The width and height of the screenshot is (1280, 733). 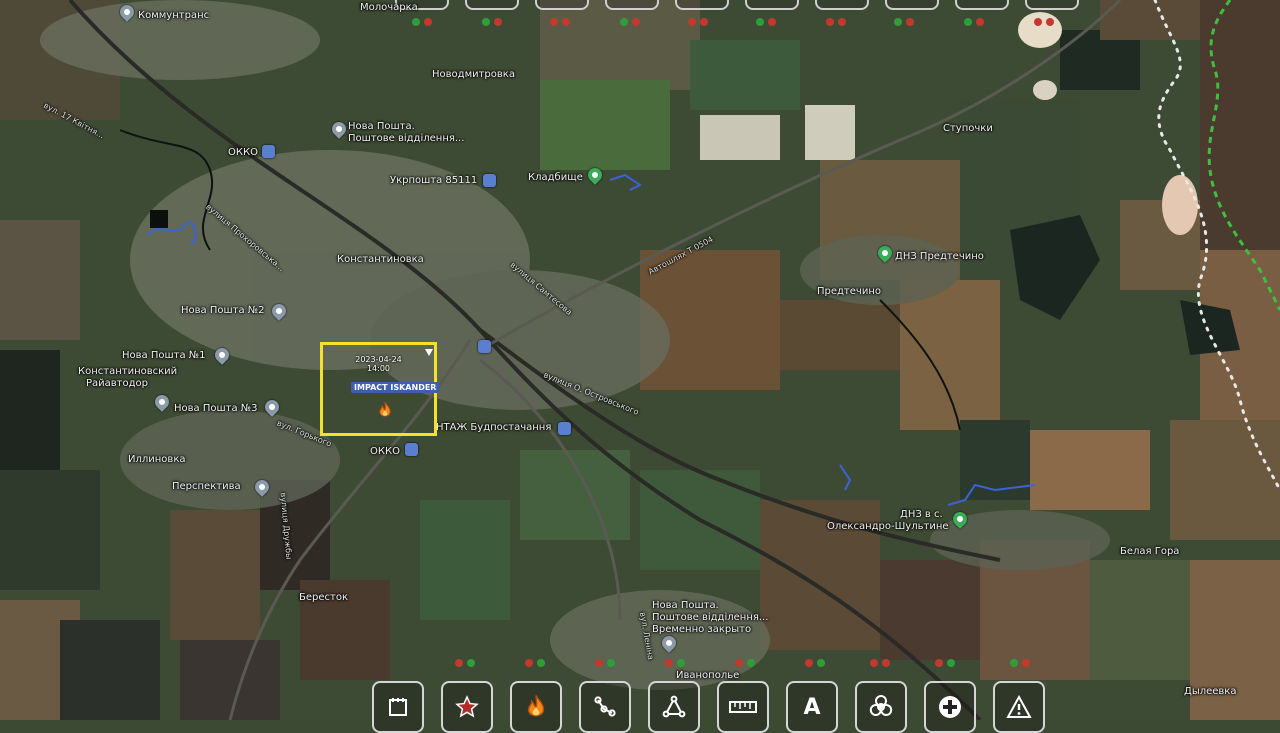 I want to click on calendar-button, so click(x=398, y=707).